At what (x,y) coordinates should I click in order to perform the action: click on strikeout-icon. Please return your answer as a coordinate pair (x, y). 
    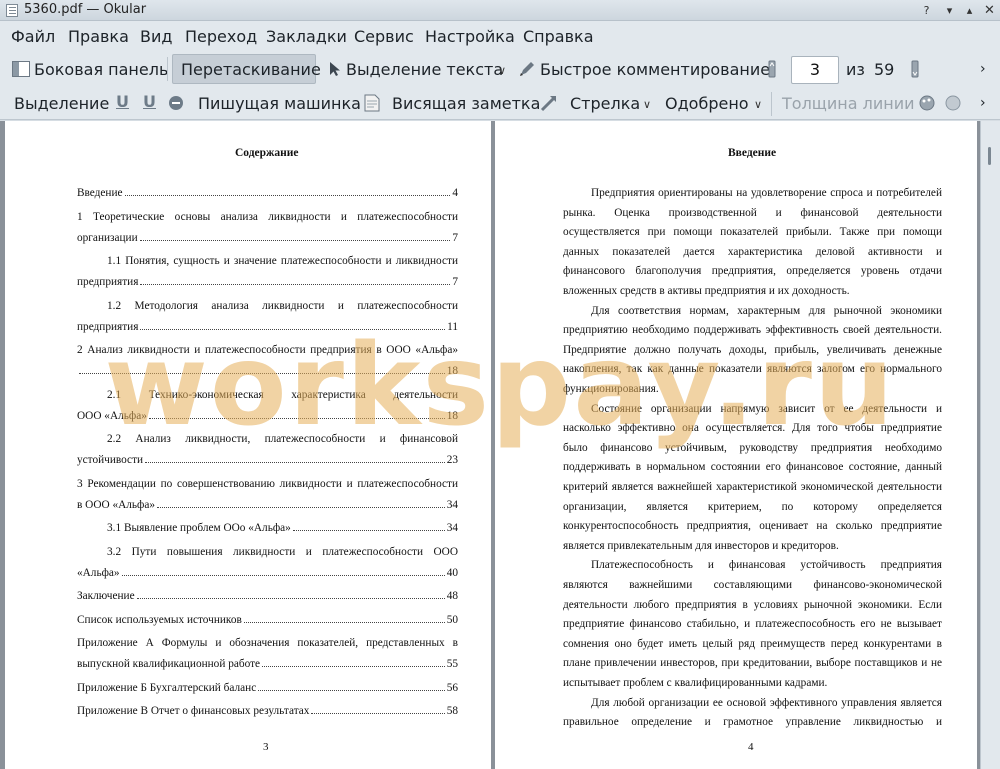
    Looking at the image, I should click on (176, 103).